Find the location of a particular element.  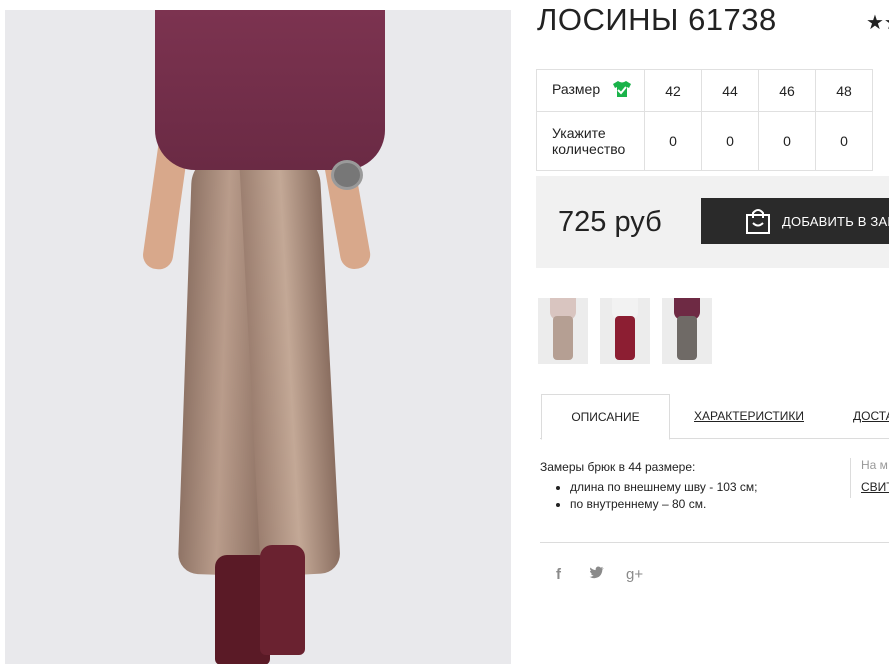

facebook-icon: f is located at coordinates (558, 574).